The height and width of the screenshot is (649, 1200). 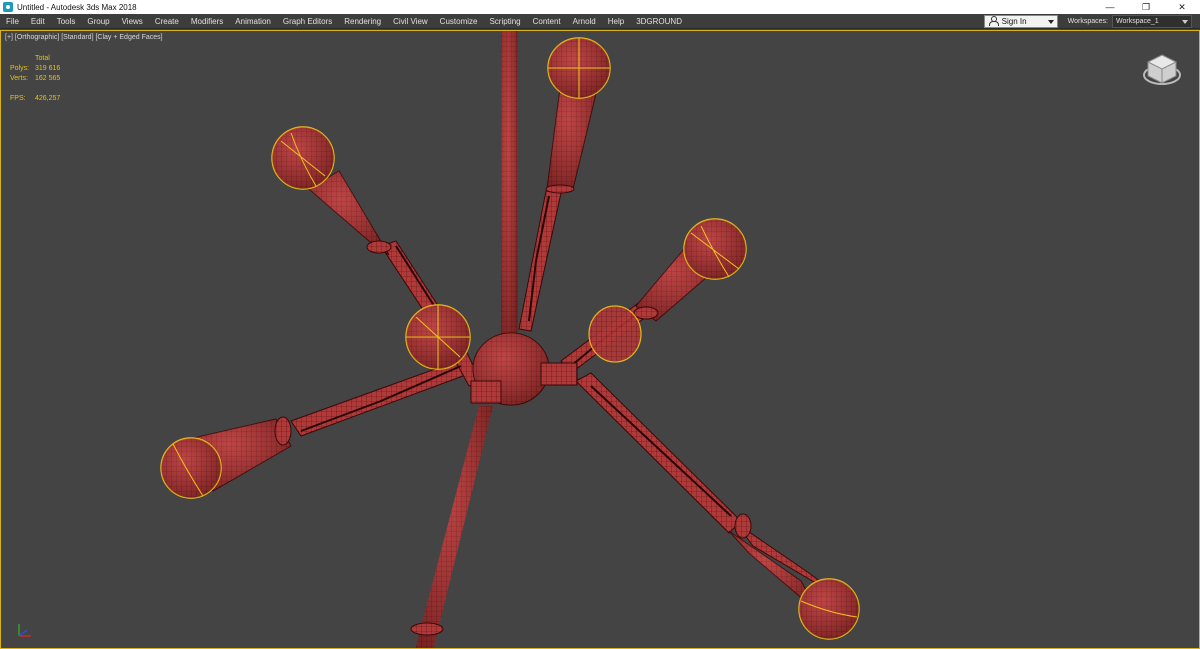 I want to click on central-hub, so click(x=524, y=369).